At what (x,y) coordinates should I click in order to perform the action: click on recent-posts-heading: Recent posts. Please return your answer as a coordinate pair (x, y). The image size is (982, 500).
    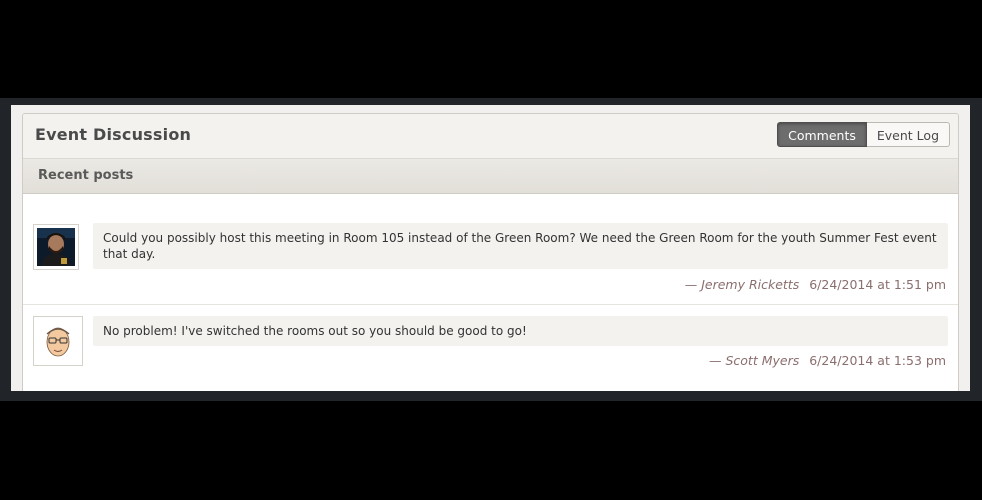
    Looking at the image, I should click on (490, 176).